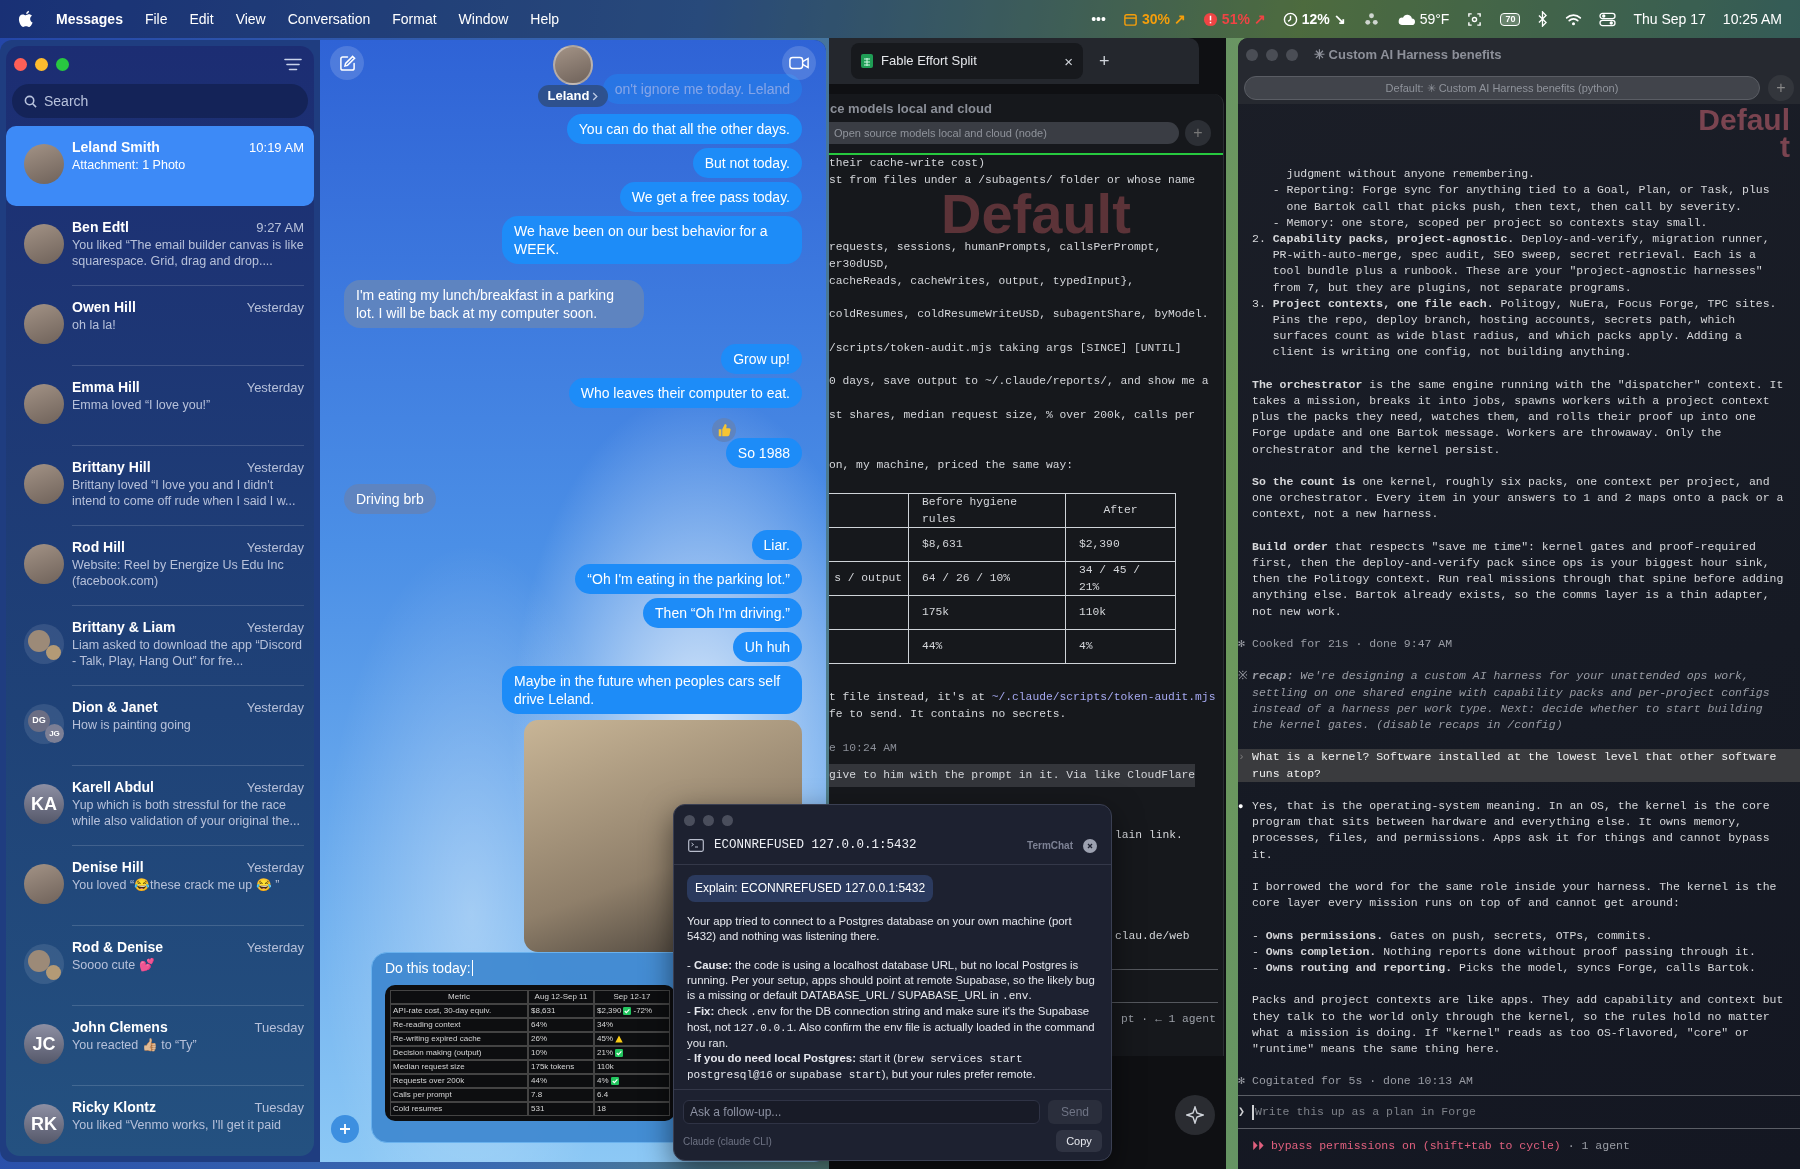  Describe the element at coordinates (1475, 19) in the screenshot. I see `screen-record-icon` at that location.